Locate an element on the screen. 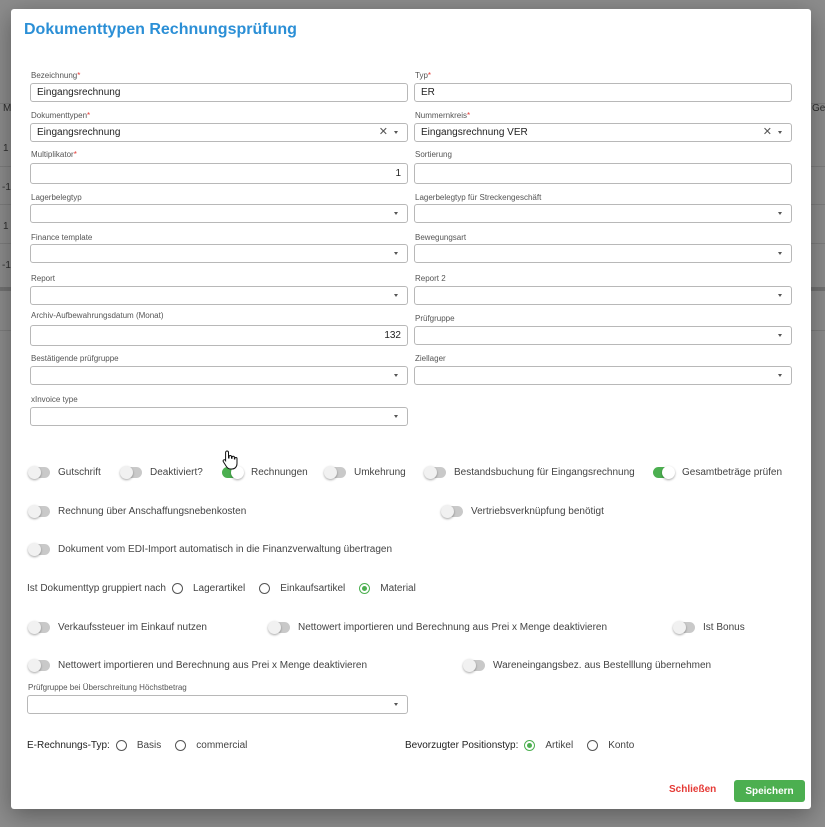 The height and width of the screenshot is (827, 825). radio-konto is located at coordinates (593, 745).